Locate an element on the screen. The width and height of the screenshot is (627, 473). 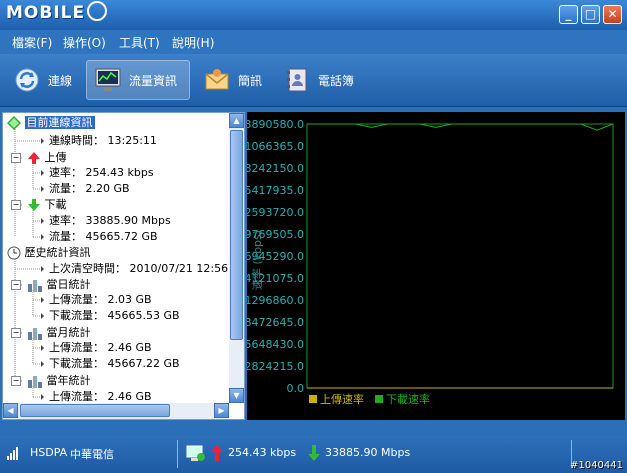
network-type: HSDPA is located at coordinates (49, 452).